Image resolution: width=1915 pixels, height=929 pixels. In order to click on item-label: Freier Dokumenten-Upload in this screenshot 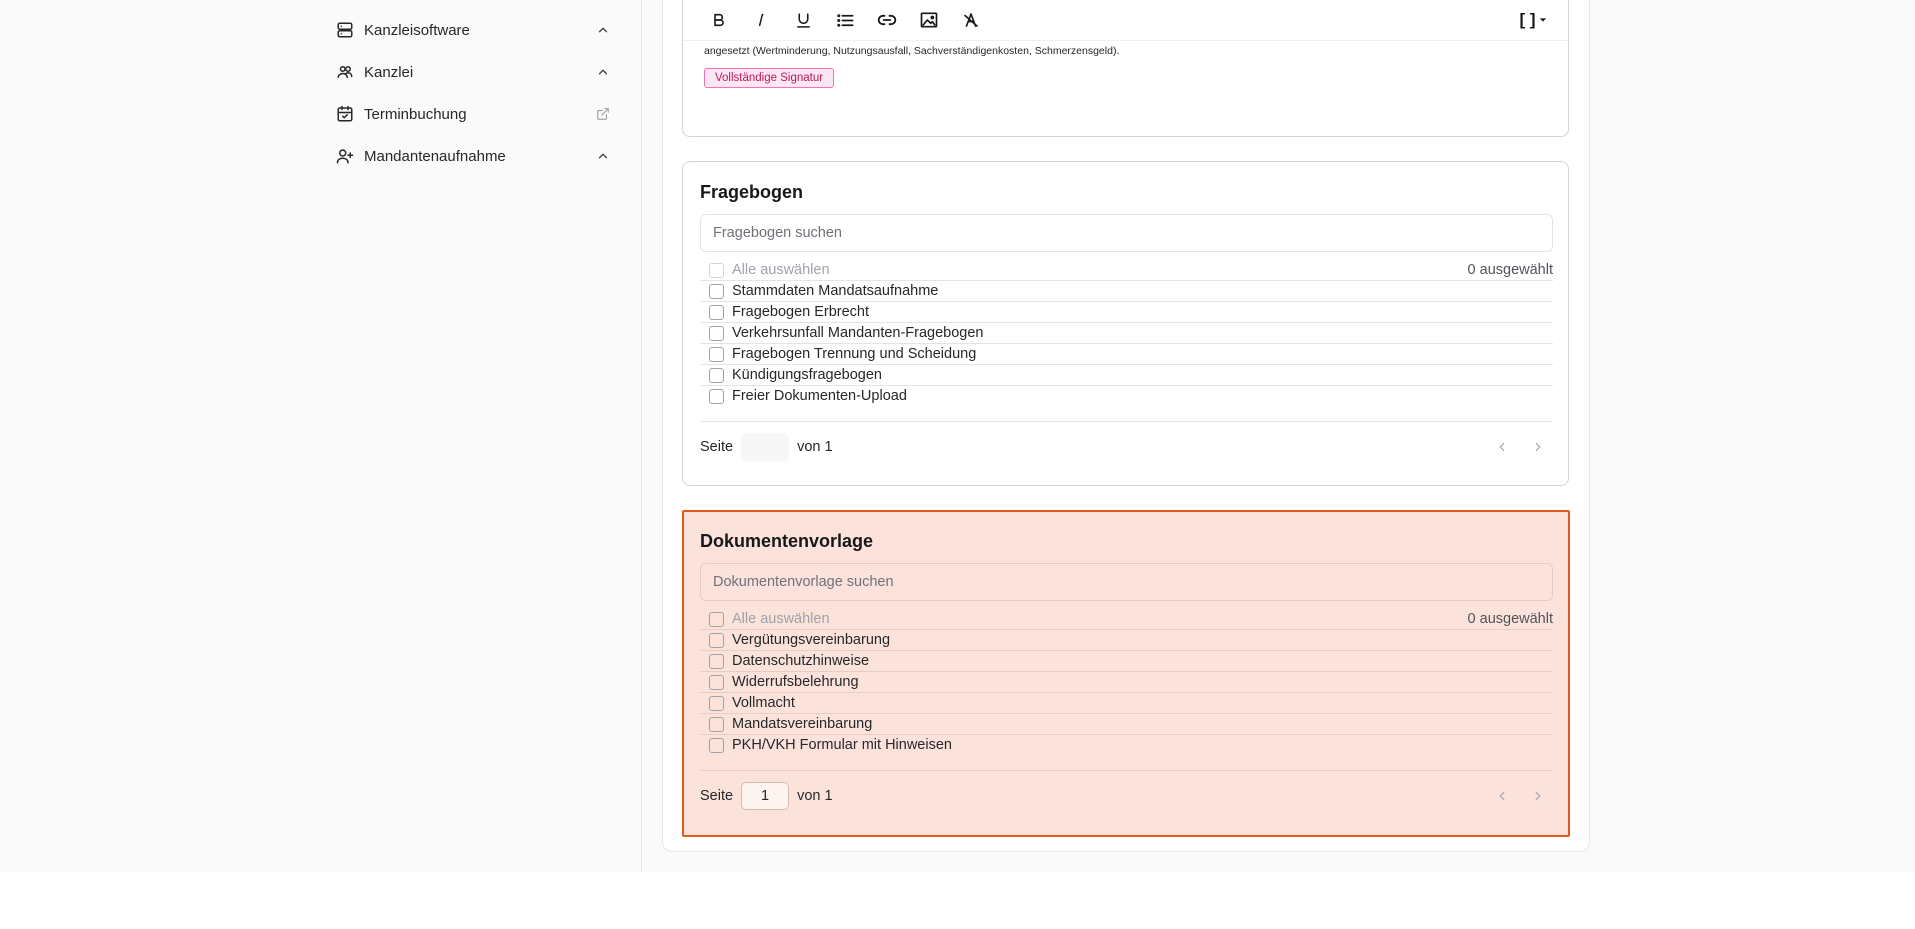, I will do `click(819, 396)`.